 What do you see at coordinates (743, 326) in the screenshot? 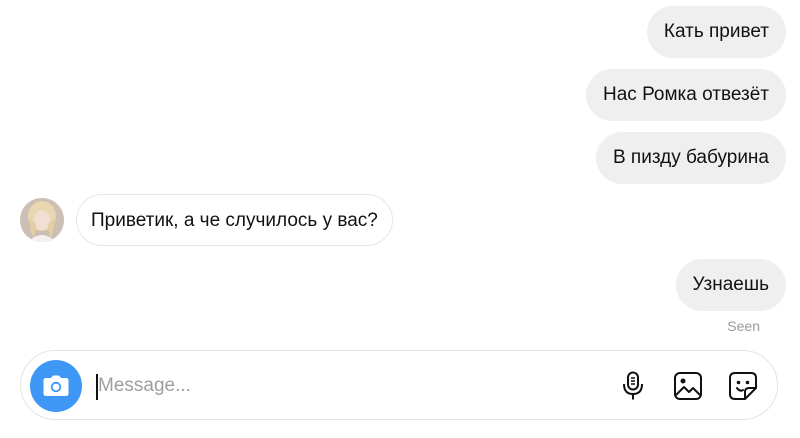
I see `seen-status: Seen` at bounding box center [743, 326].